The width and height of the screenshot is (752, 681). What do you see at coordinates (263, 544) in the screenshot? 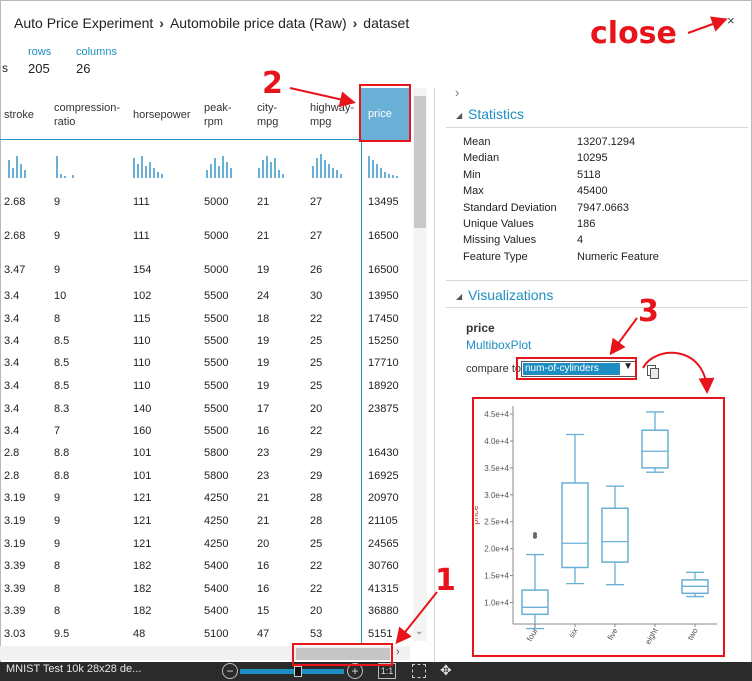
I see `table-cell: 20` at bounding box center [263, 544].